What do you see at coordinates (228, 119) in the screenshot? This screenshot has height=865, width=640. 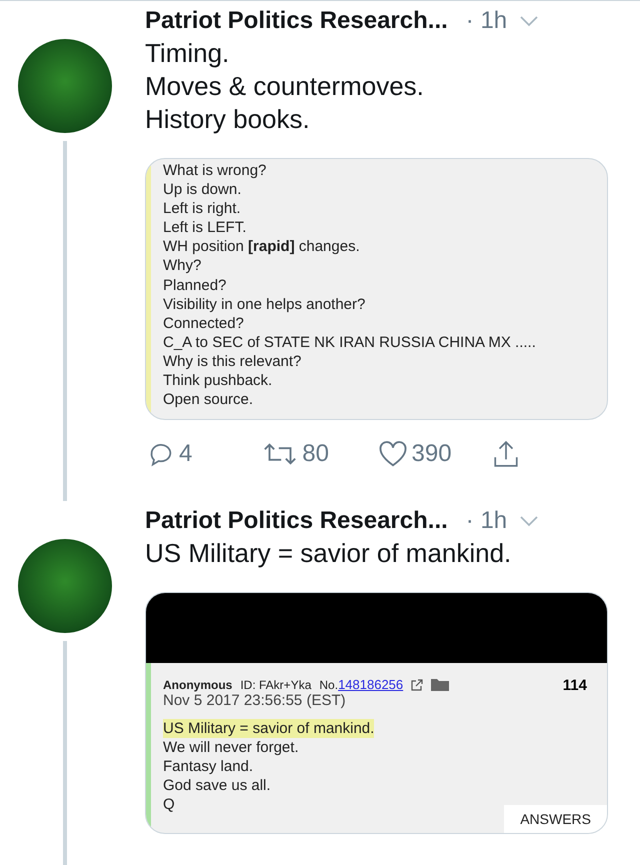 I see `tweet-text: History books.` at bounding box center [228, 119].